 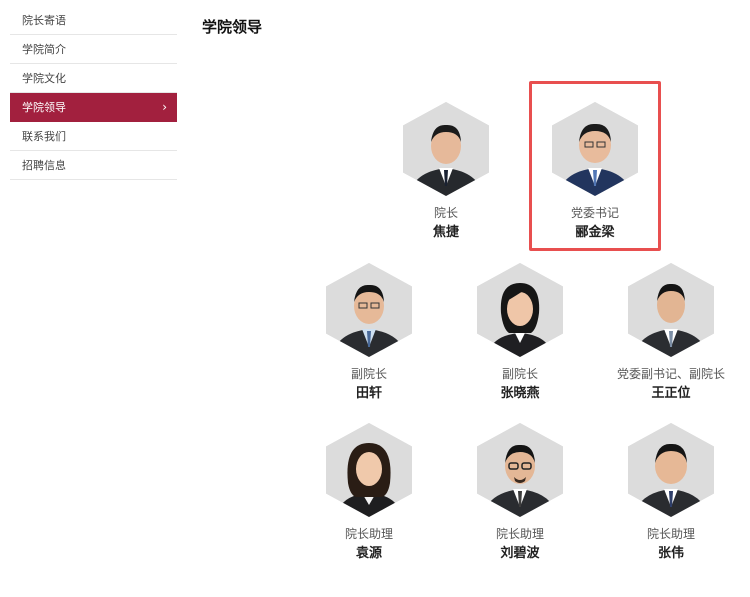 What do you see at coordinates (93, 107) in the screenshot?
I see `sidebar-item-leadership: 学院领导 ›` at bounding box center [93, 107].